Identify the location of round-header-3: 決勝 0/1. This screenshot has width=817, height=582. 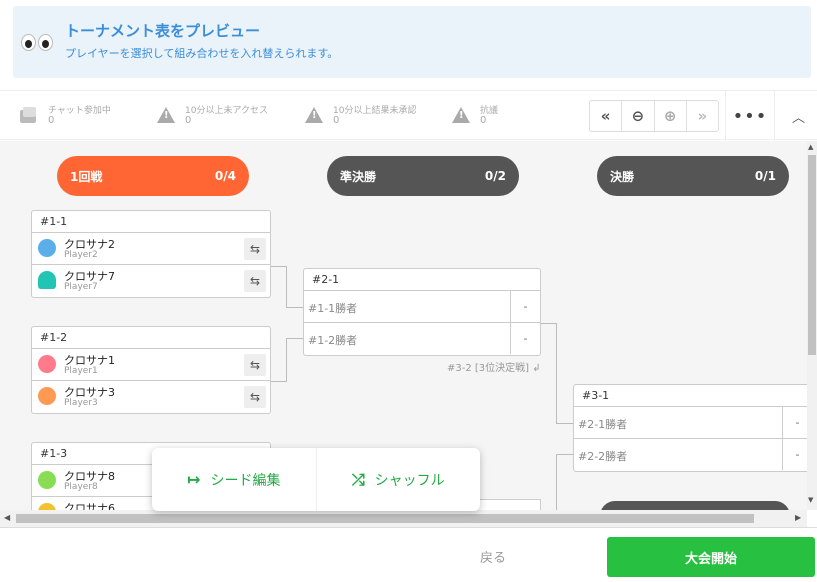
(693, 176).